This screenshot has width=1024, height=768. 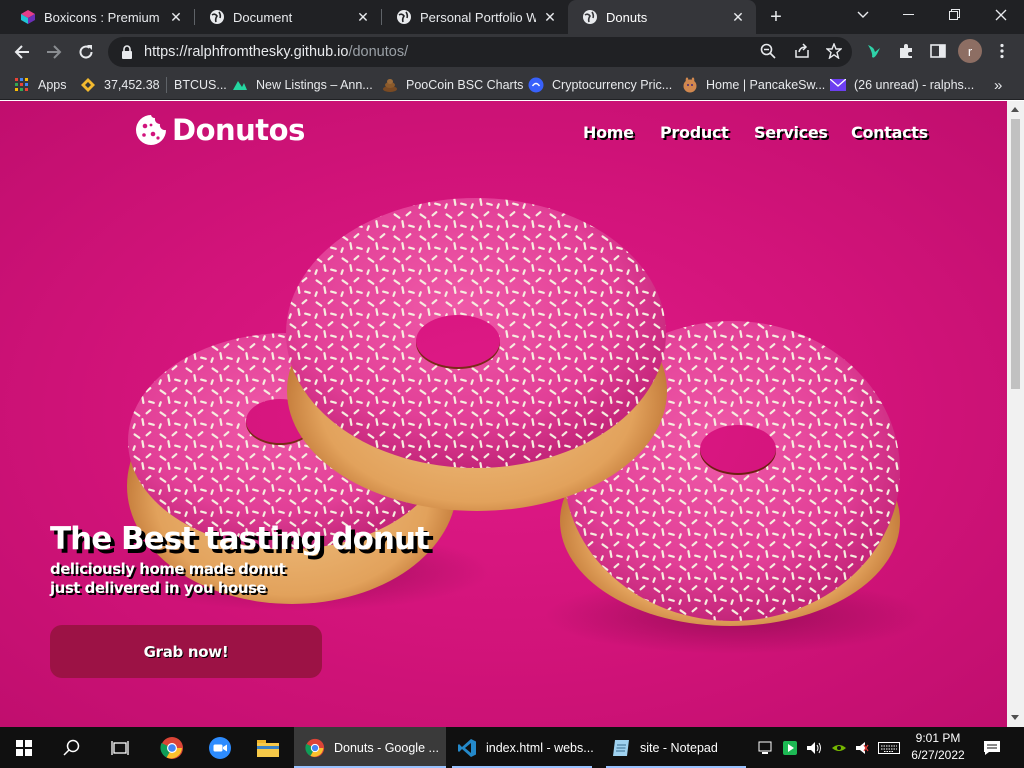 I want to click on pinned-chrome, so click(x=172, y=747).